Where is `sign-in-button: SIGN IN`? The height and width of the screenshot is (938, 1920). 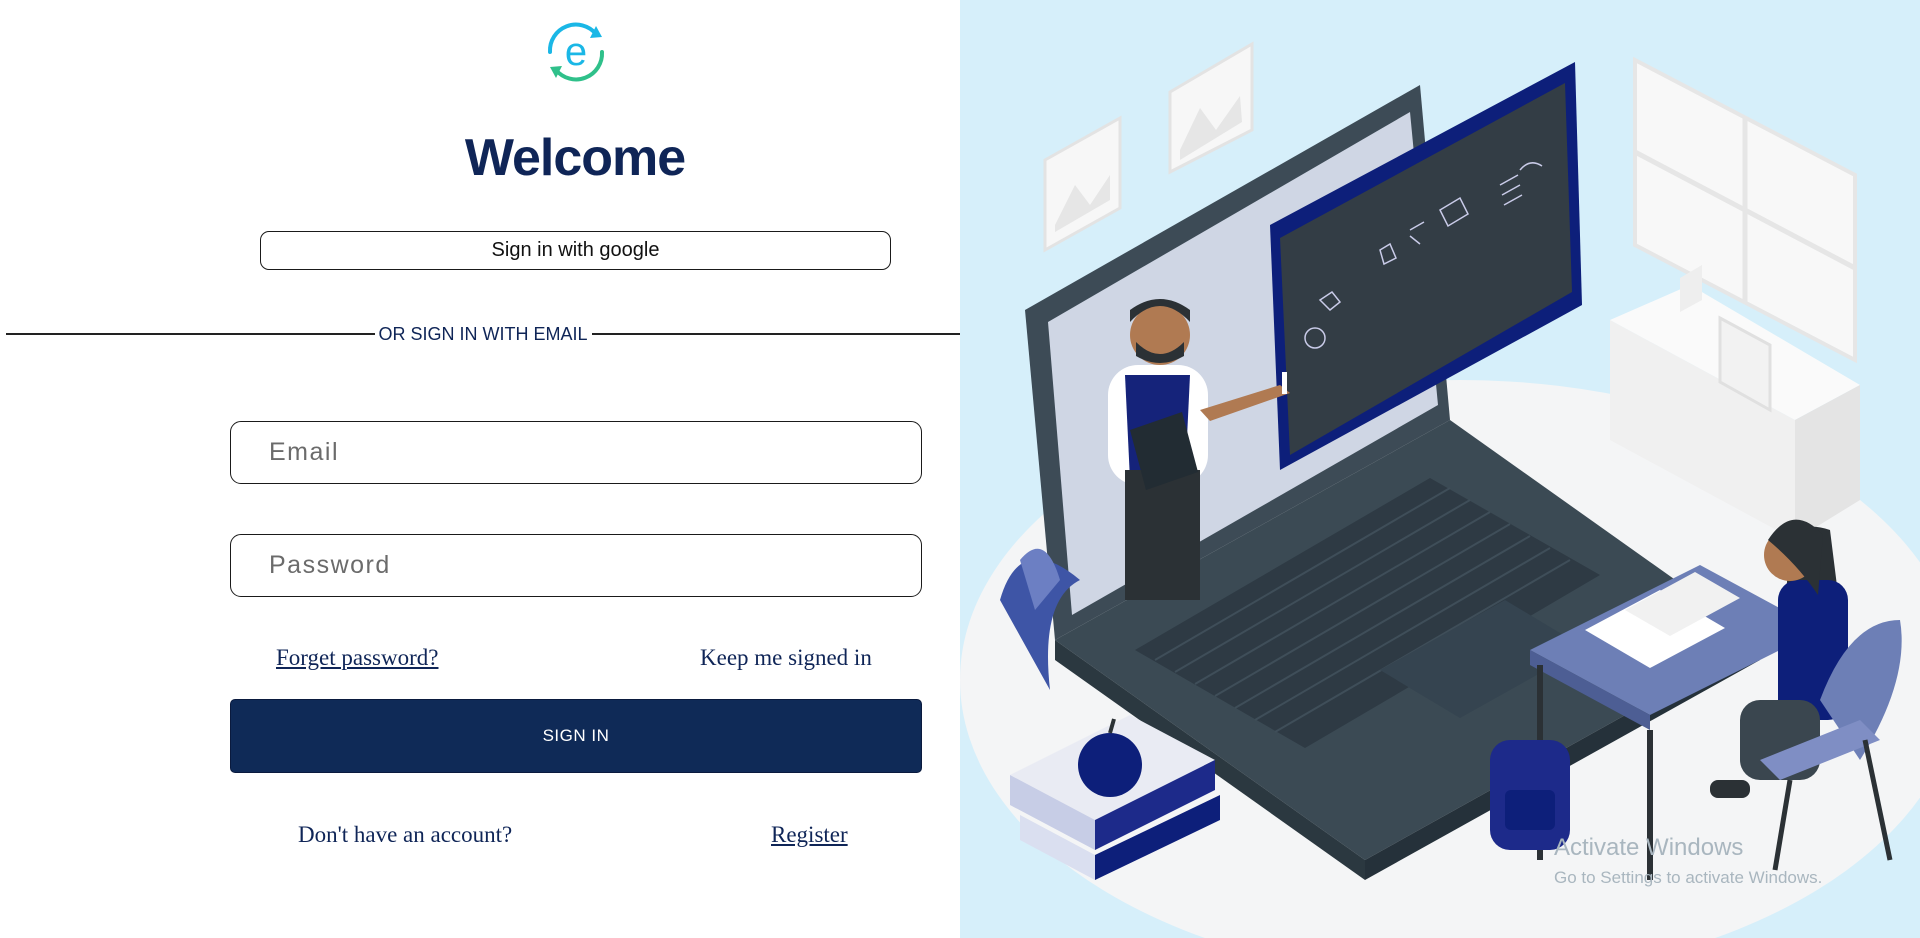 sign-in-button: SIGN IN is located at coordinates (576, 736).